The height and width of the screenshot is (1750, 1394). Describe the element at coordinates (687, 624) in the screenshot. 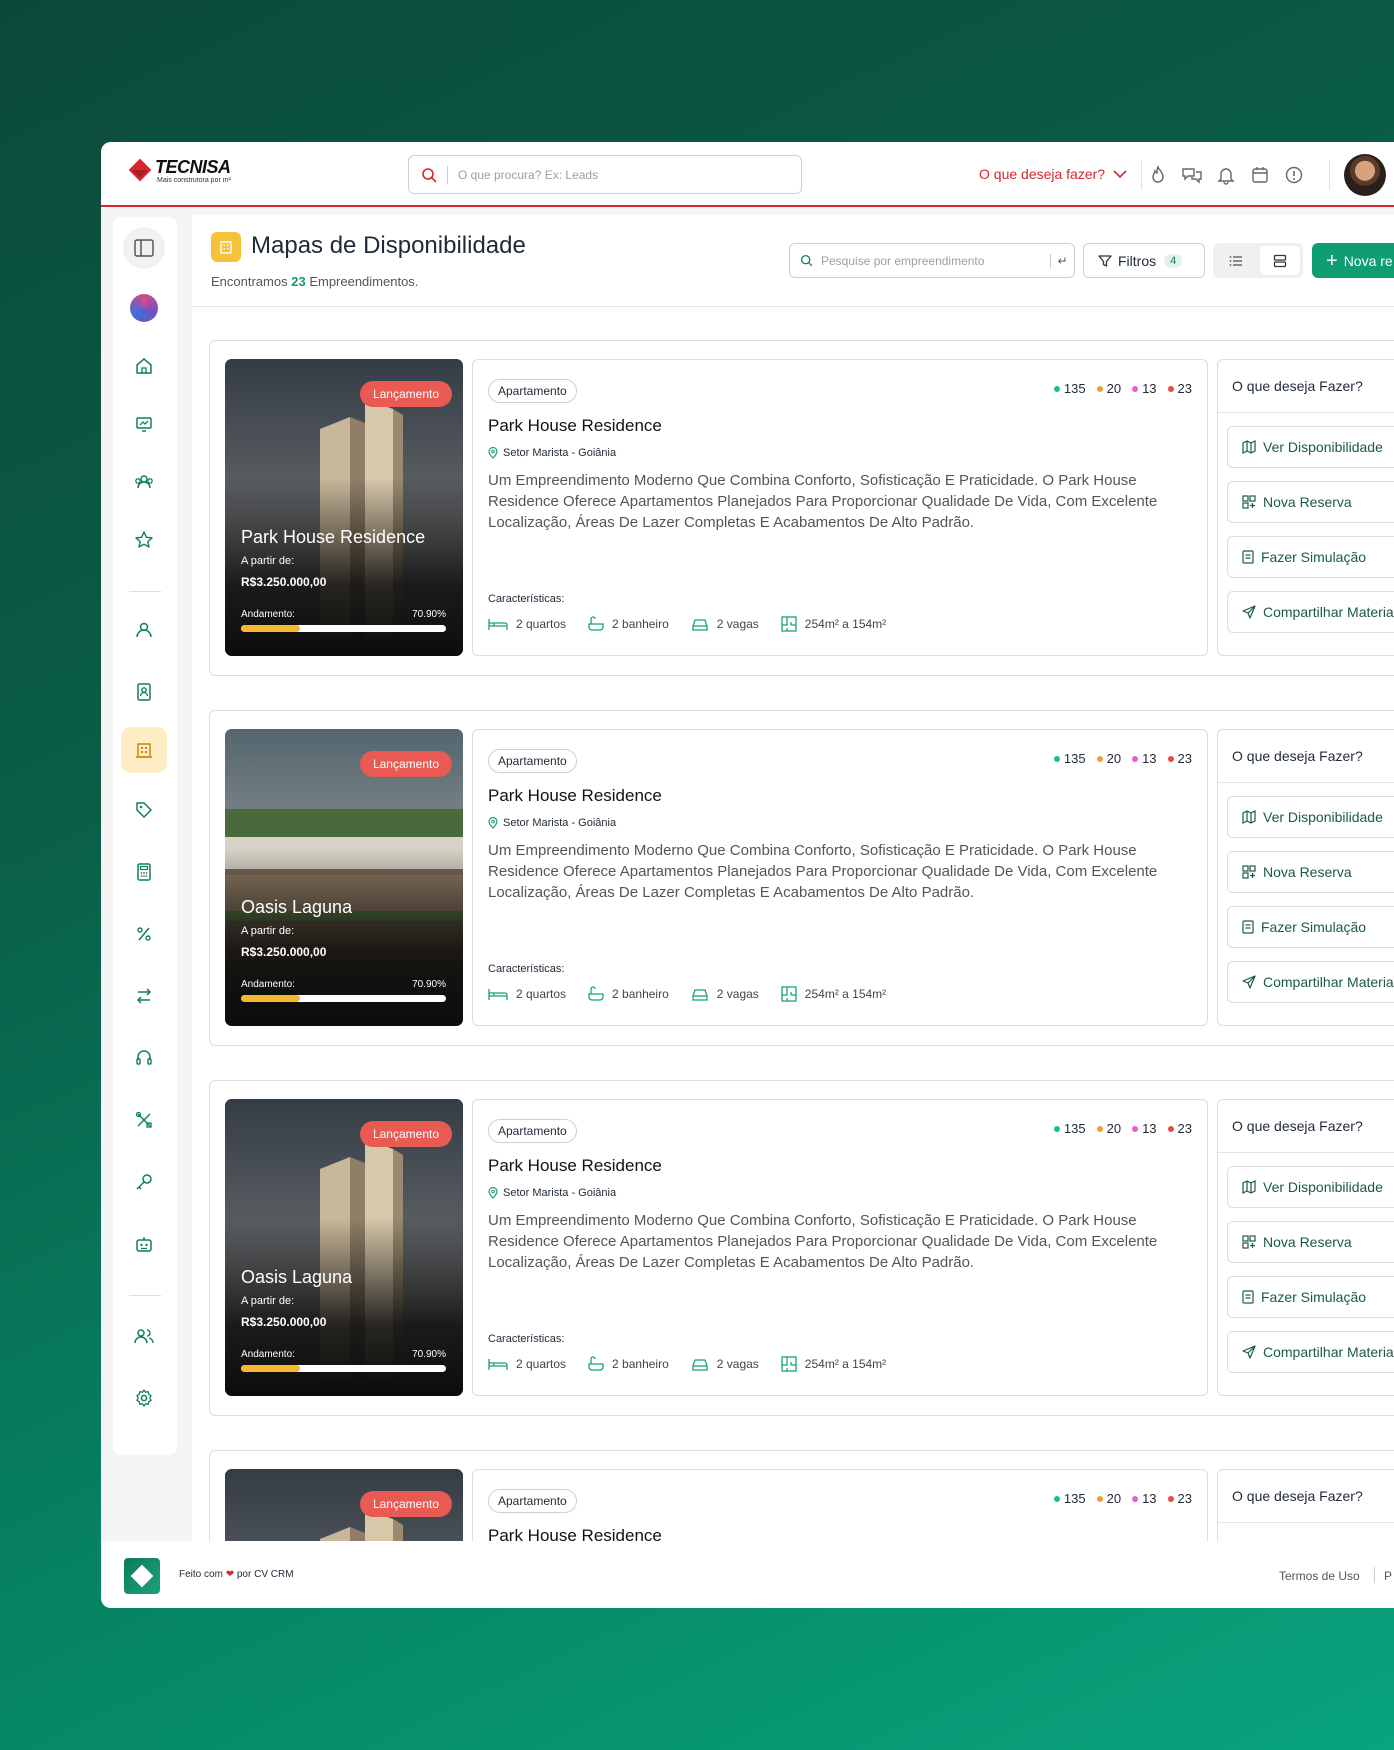

I see `features-list: 2 quartos 2 banheiro 2 vagas 254m² a 154m²` at that location.